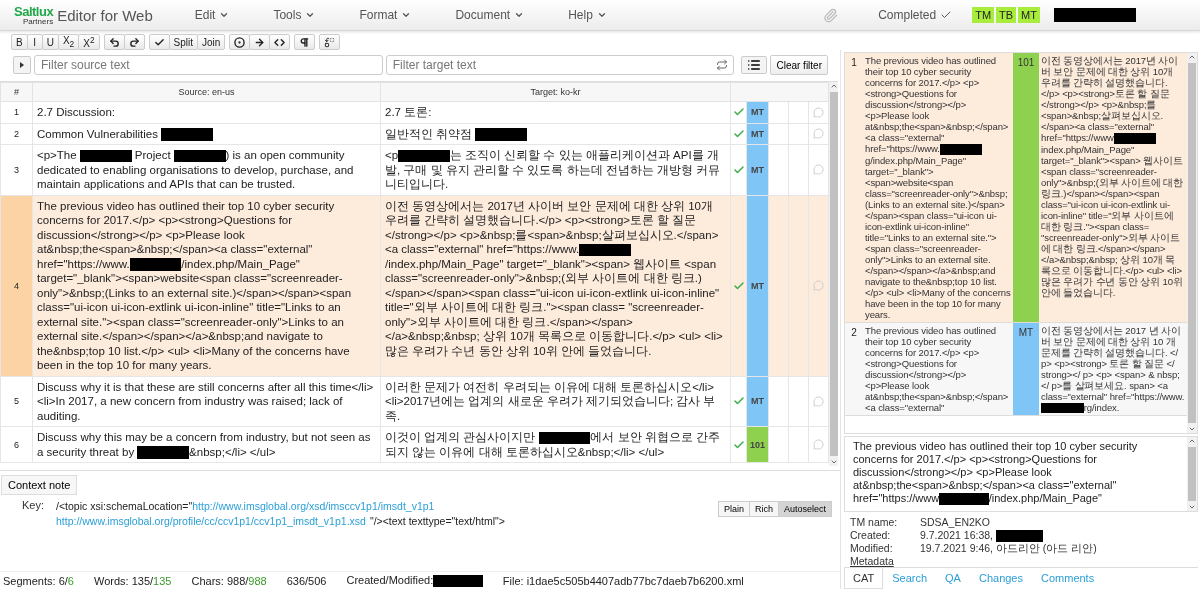  Describe the element at coordinates (763, 509) in the screenshot. I see `mode-button: Rich` at that location.